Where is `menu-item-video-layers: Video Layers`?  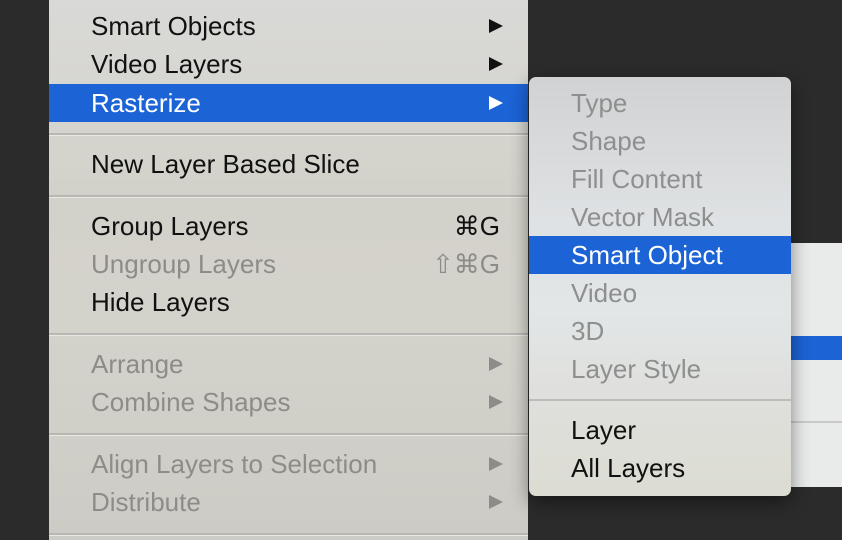
menu-item-video-layers: Video Layers is located at coordinates (288, 64).